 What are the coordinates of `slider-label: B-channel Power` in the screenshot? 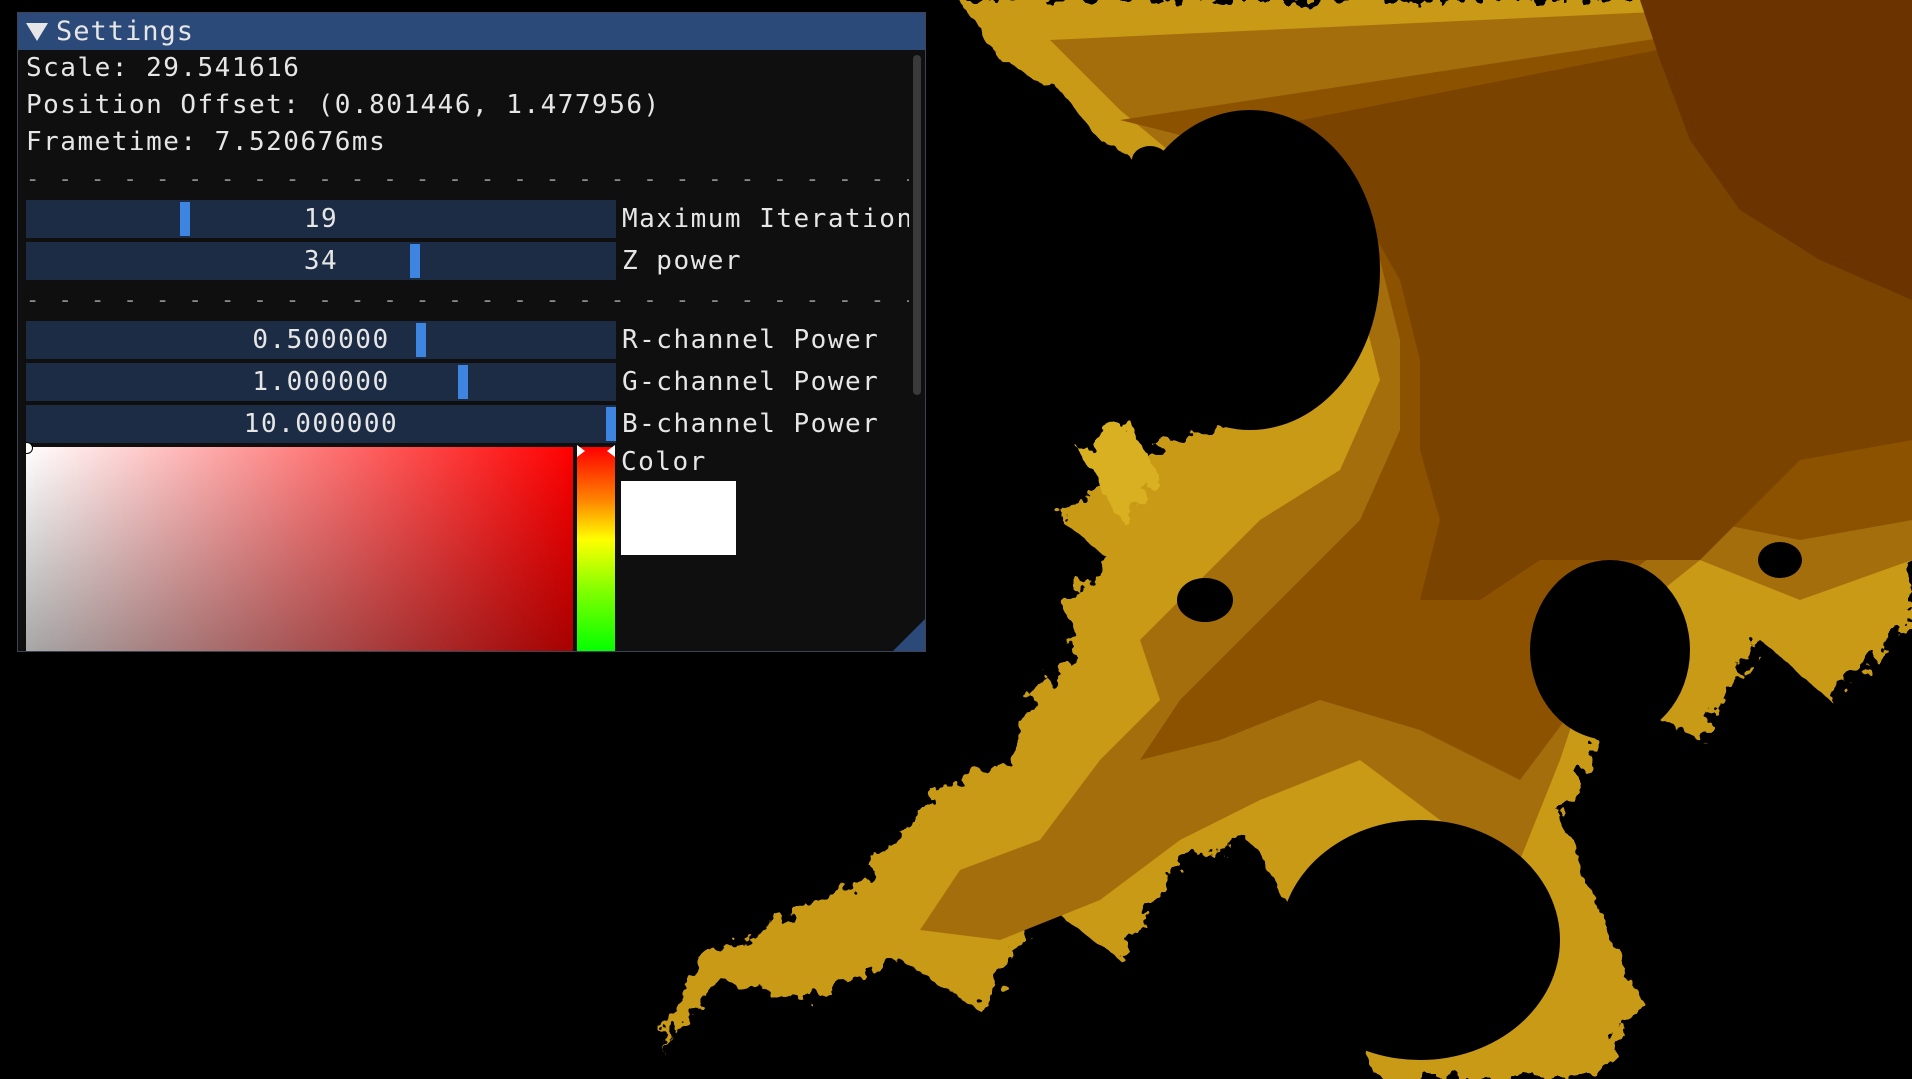 It's located at (751, 424).